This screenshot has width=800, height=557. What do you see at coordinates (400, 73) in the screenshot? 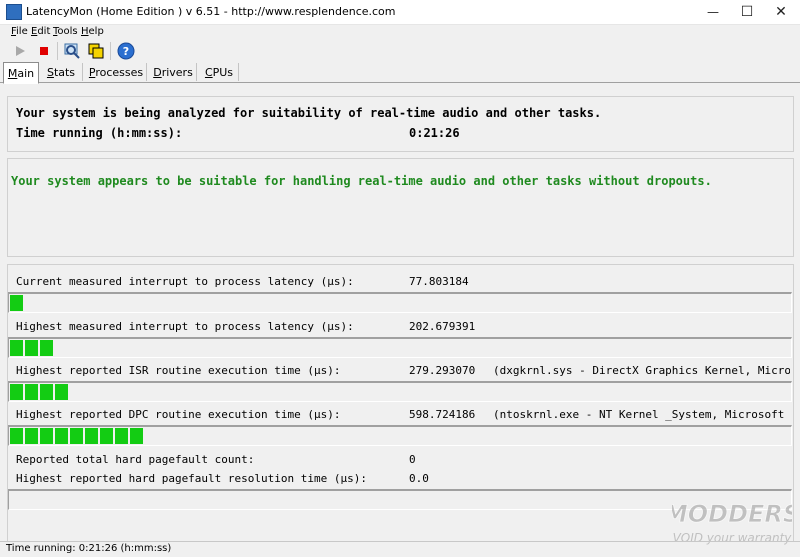
I see `tab-strip: Main Stats Processes Drivers CPUs` at bounding box center [400, 73].